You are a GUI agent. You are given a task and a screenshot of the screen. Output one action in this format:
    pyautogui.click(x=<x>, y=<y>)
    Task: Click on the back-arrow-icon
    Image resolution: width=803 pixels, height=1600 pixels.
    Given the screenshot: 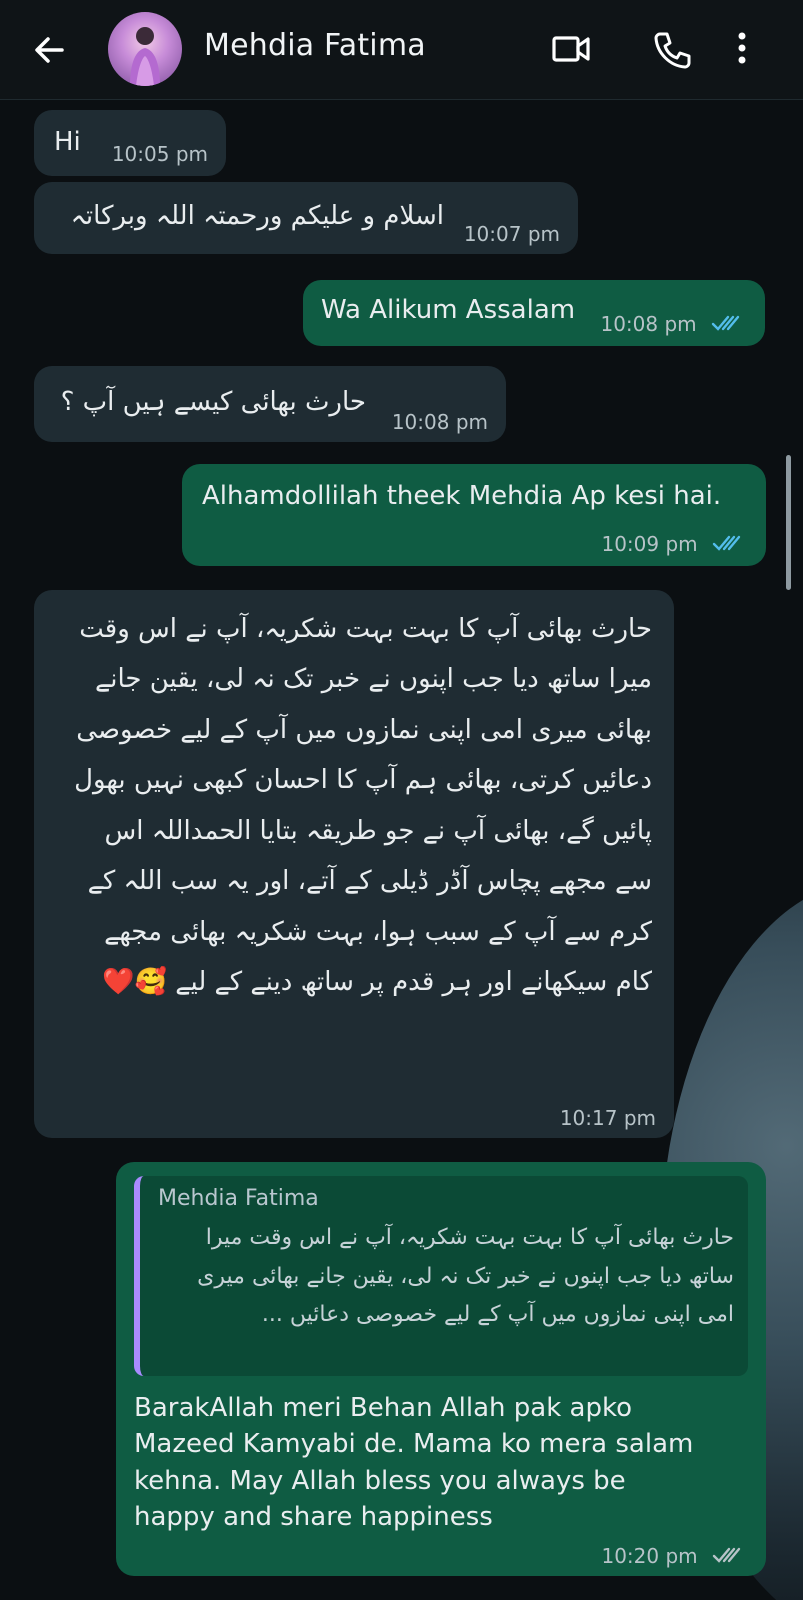 What is the action you would take?
    pyautogui.click(x=50, y=50)
    